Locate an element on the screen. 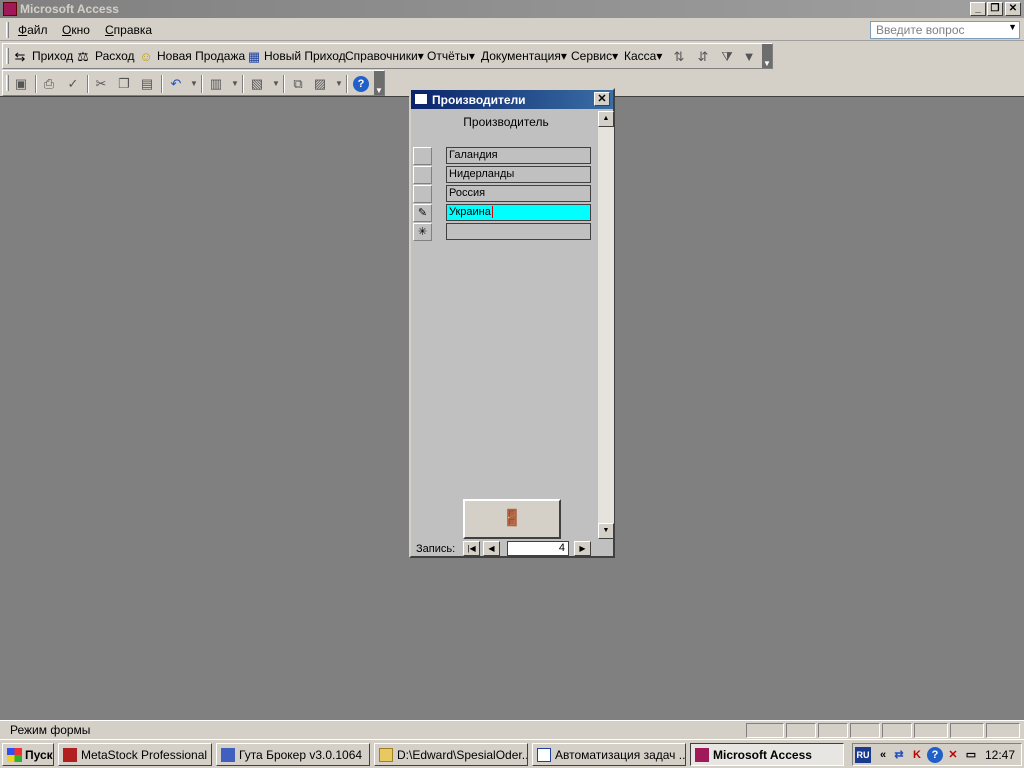 This screenshot has width=1024, height=768. asterisk-icon: ✳ is located at coordinates (422, 232).